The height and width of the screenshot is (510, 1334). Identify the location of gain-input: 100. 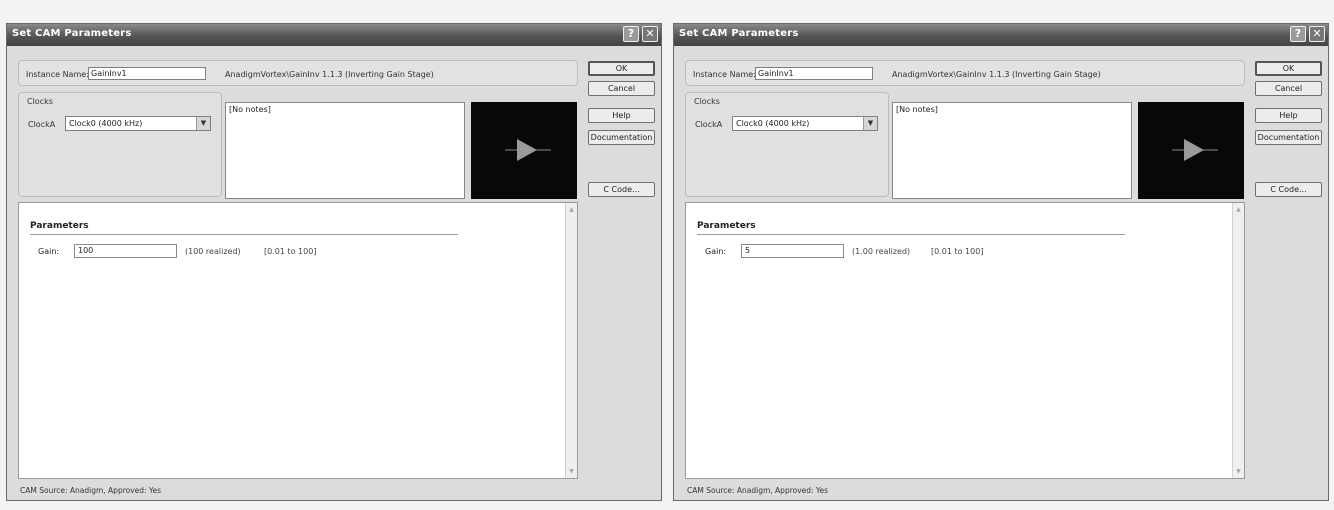
(125, 251).